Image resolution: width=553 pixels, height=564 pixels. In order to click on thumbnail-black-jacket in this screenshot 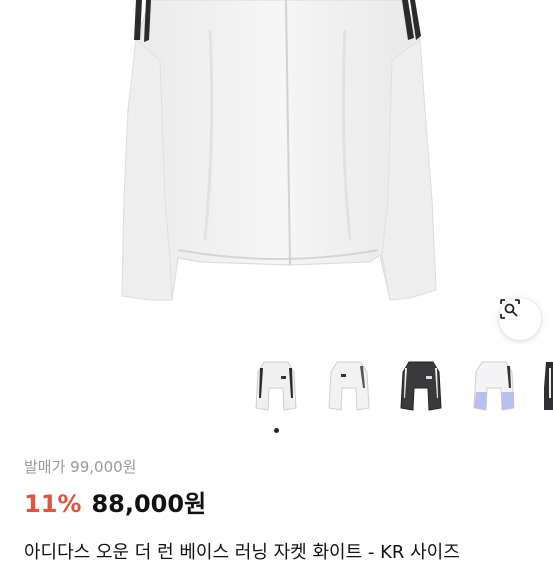, I will do `click(421, 387)`.